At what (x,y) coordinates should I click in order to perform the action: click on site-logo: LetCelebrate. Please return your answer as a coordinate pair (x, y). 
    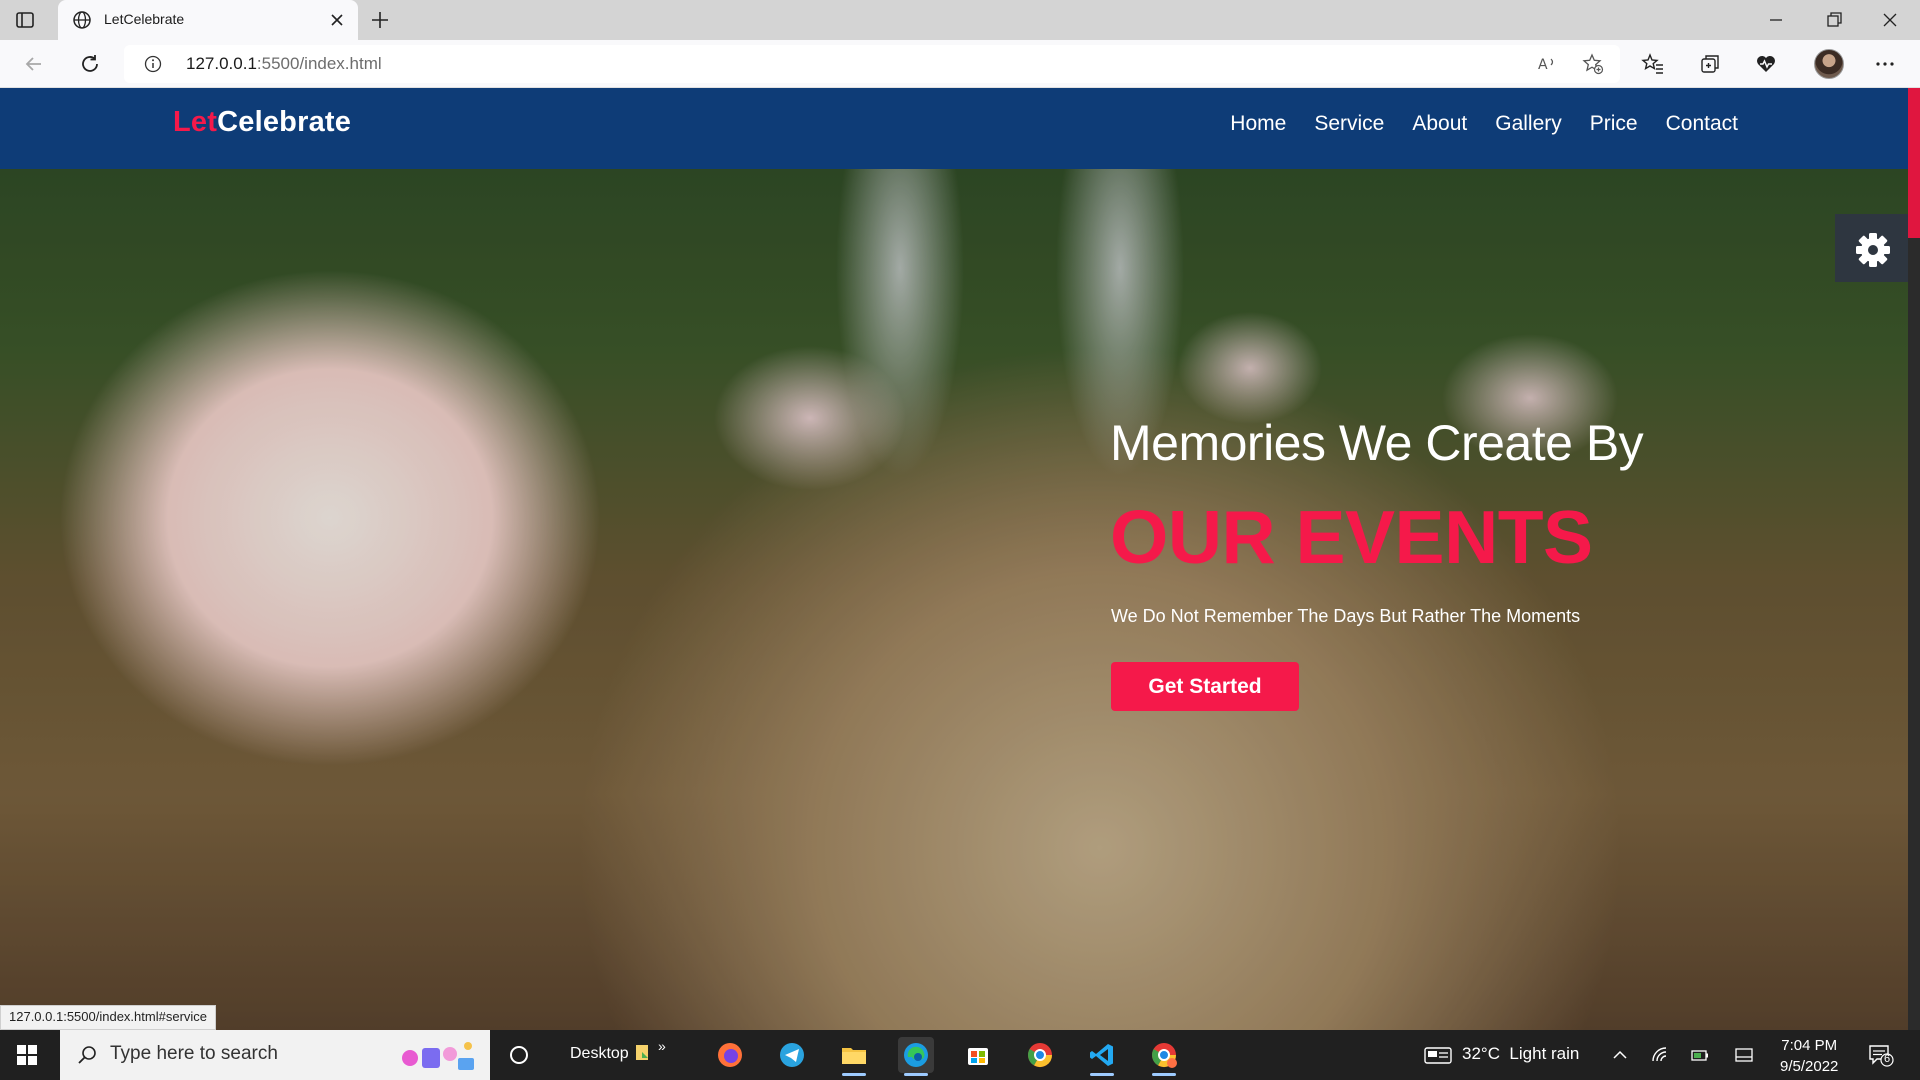
    Looking at the image, I should click on (262, 122).